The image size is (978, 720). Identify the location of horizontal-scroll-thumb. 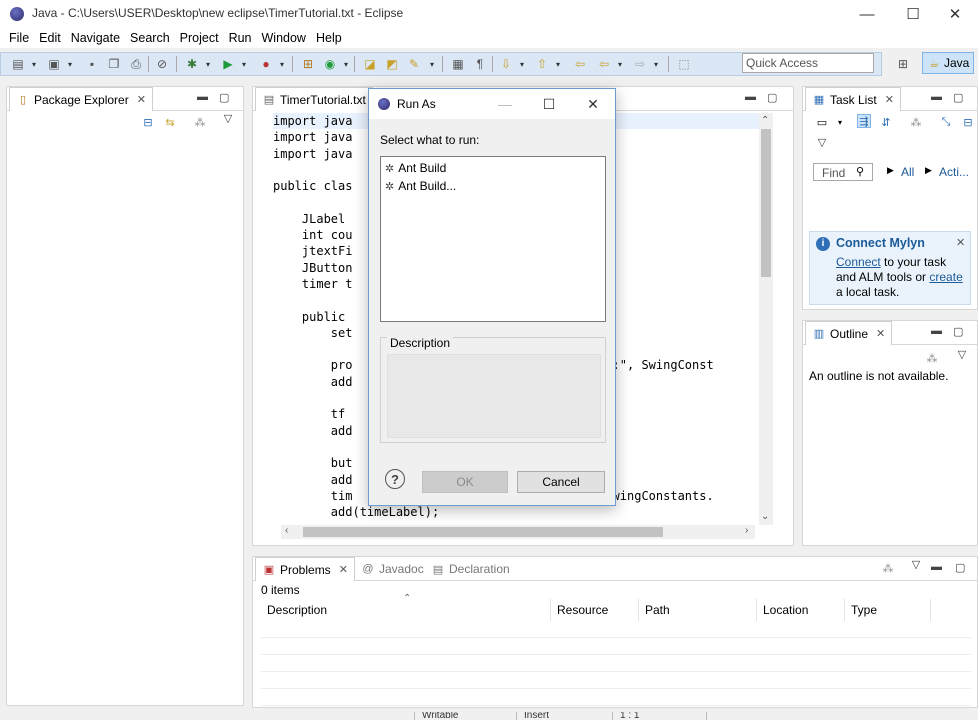
(483, 532).